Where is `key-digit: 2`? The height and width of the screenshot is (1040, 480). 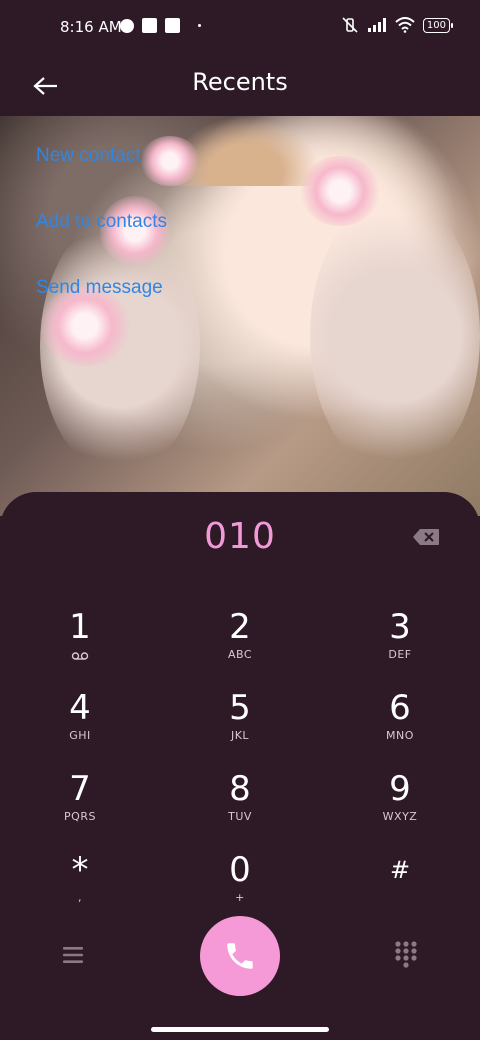
key-digit: 2 is located at coordinates (240, 627).